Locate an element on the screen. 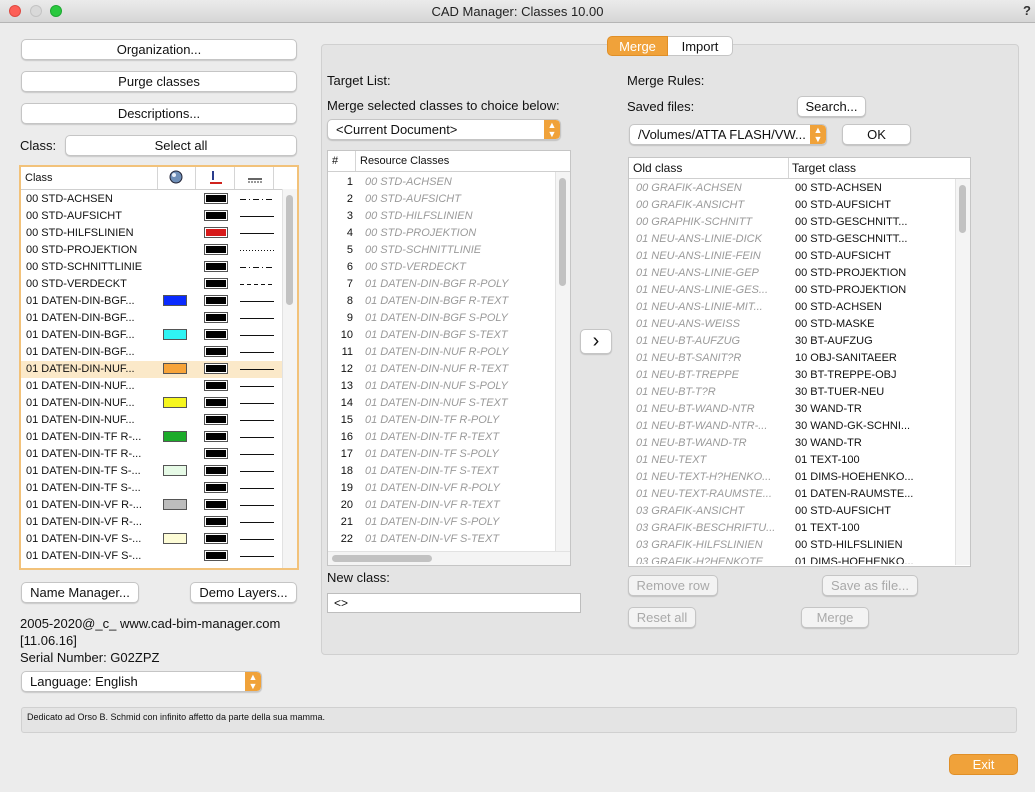 The image size is (1035, 792). merge-rule-row: 01 NEU-ANS-LINIE-GEP 00 STD-PROJEKTION is located at coordinates (791, 273).